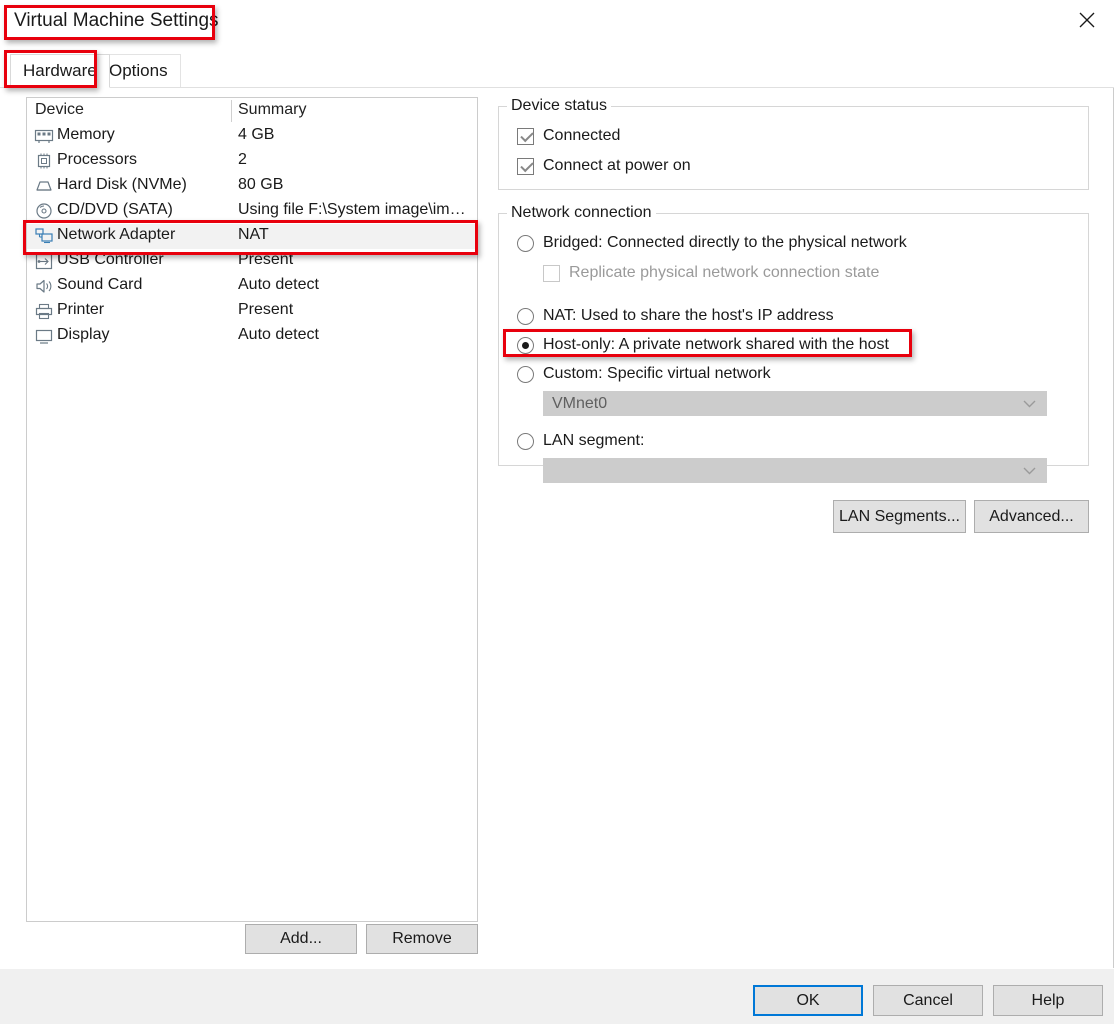 This screenshot has height=1024, width=1114. What do you see at coordinates (231, 111) in the screenshot?
I see `column-divider` at bounding box center [231, 111].